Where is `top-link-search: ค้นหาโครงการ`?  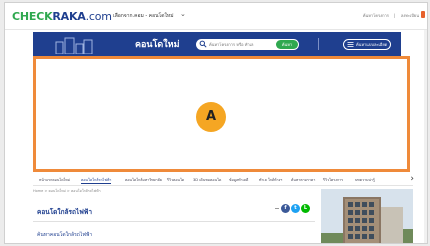 top-link-search: ค้นหาโครงการ is located at coordinates (376, 15).